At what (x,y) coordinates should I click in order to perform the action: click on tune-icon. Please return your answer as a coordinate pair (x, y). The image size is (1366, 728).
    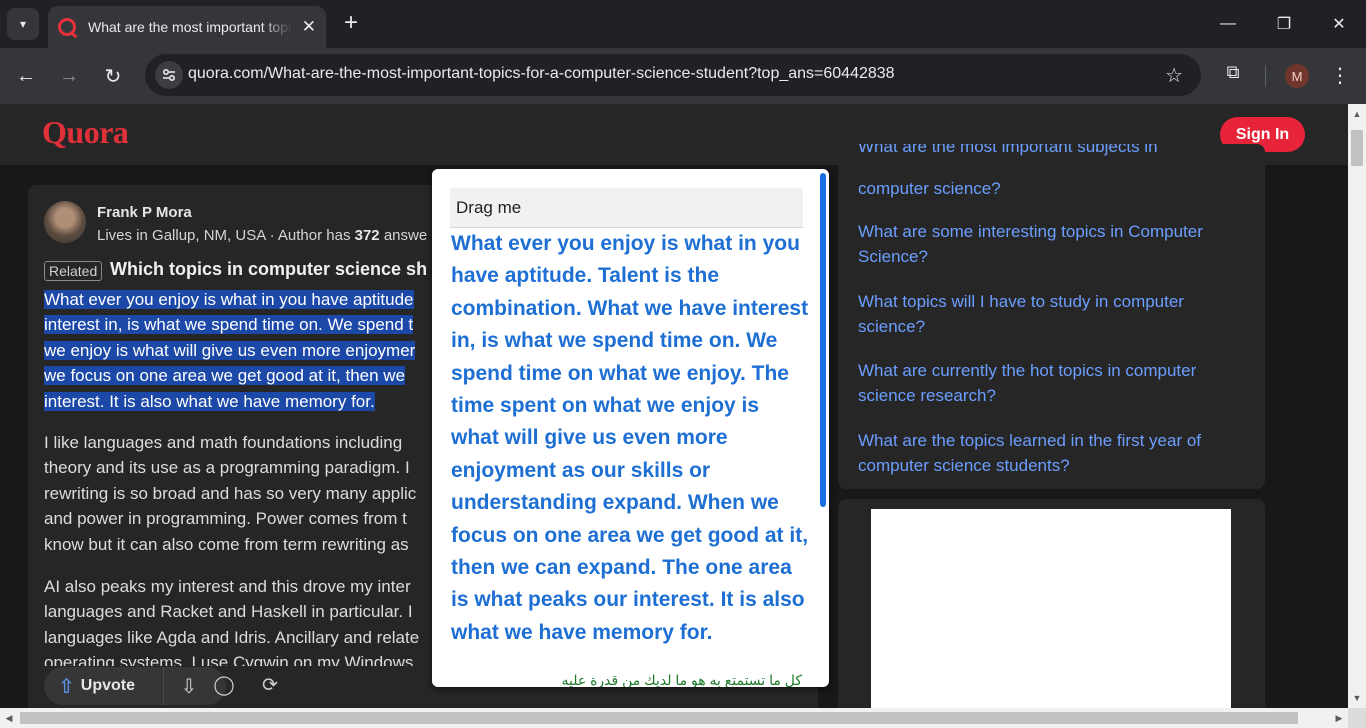
    Looking at the image, I should click on (169, 75).